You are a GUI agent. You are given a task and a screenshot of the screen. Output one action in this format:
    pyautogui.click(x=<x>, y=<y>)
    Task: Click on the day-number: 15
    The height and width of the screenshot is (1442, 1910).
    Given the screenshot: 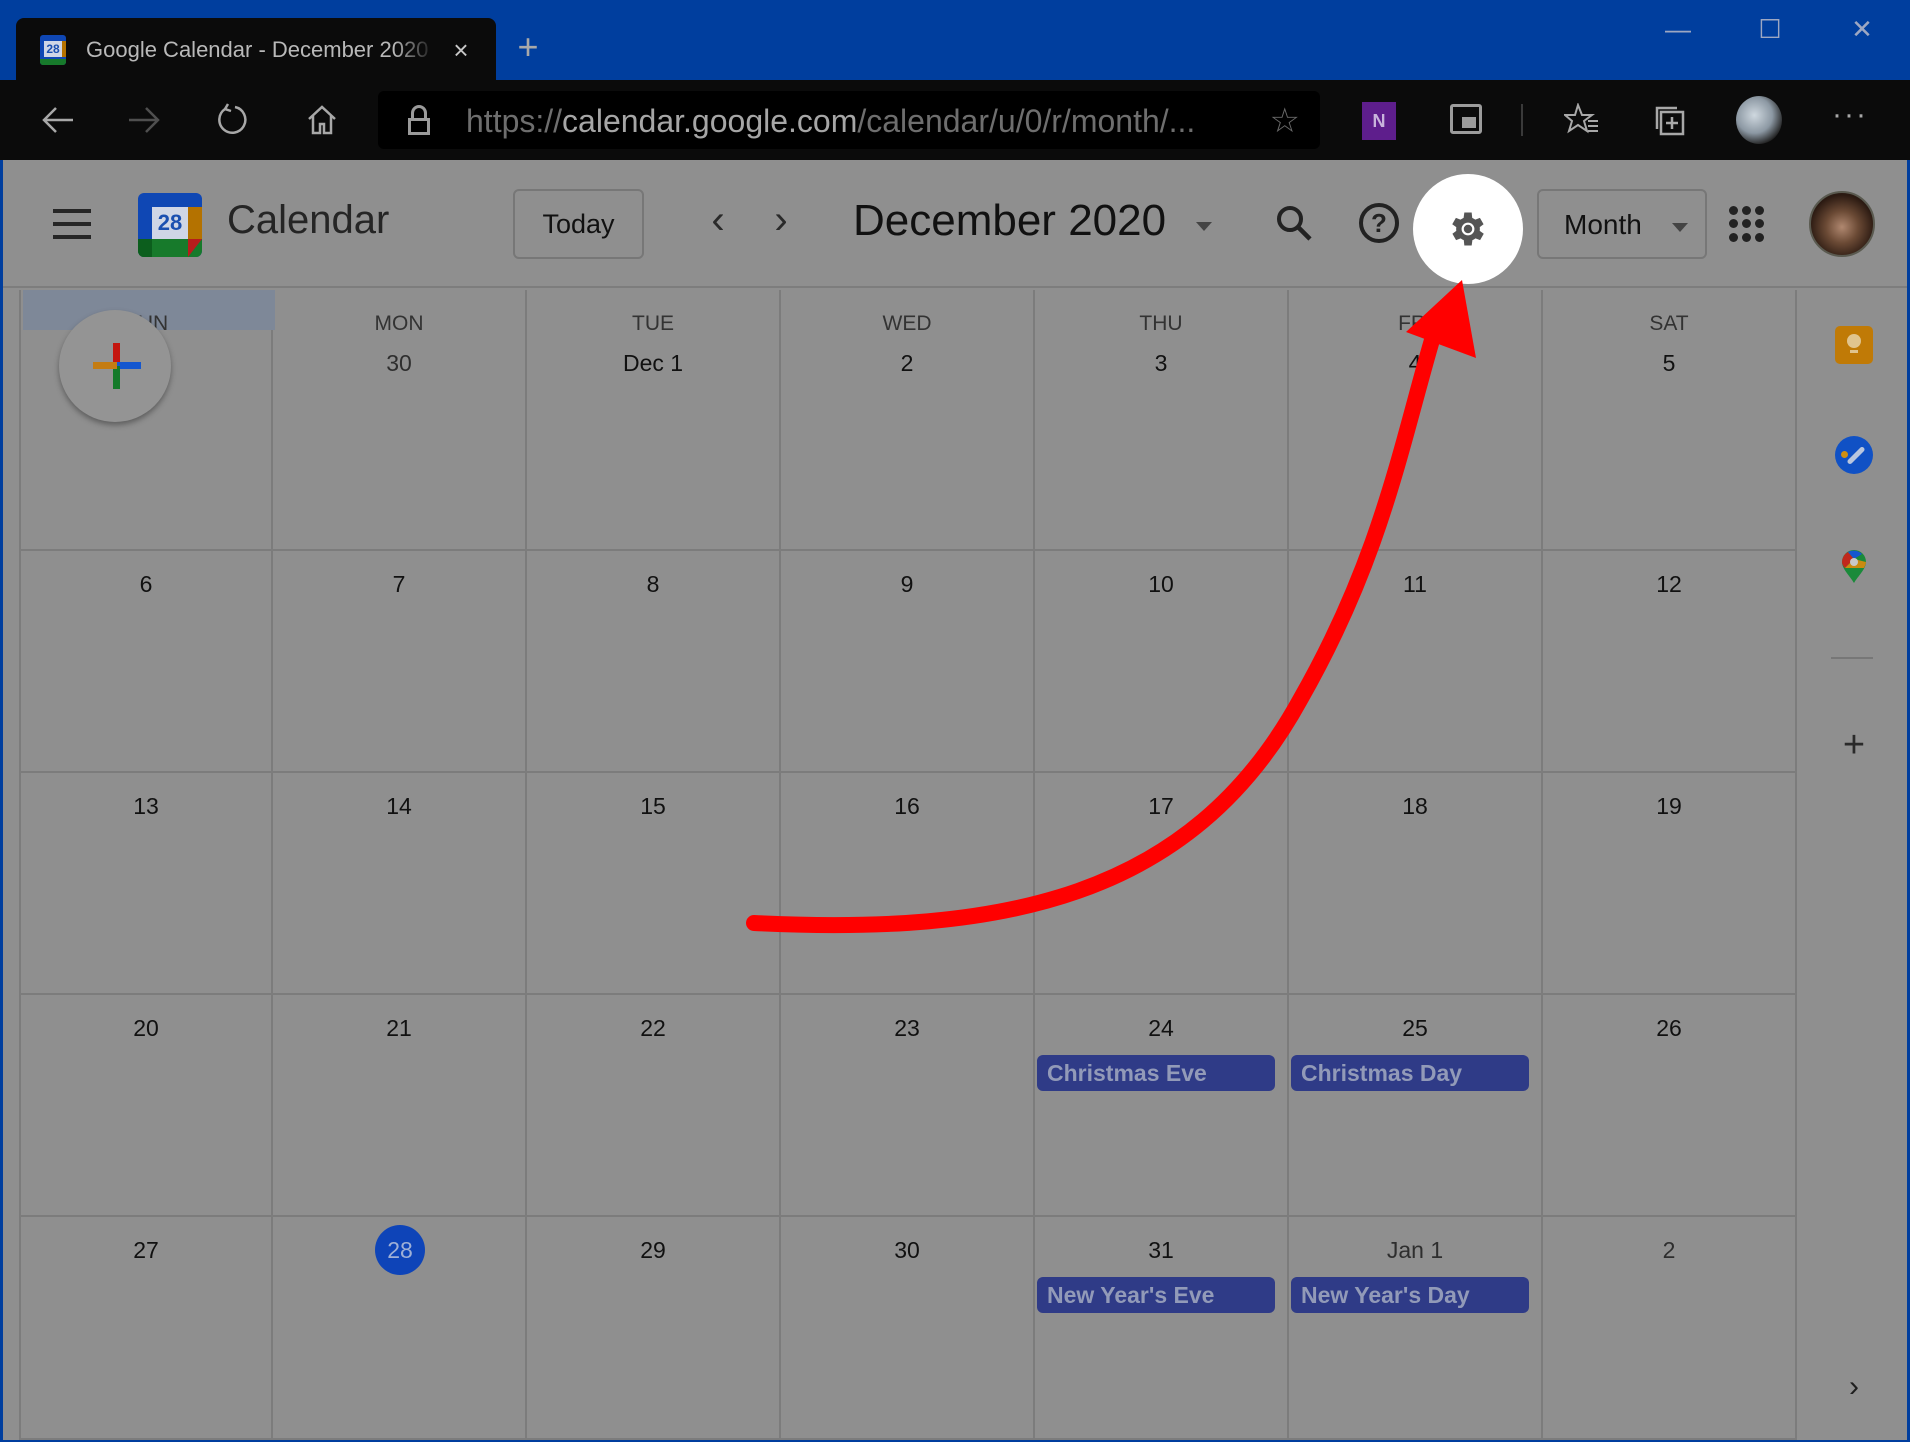 What is the action you would take?
    pyautogui.click(x=653, y=806)
    